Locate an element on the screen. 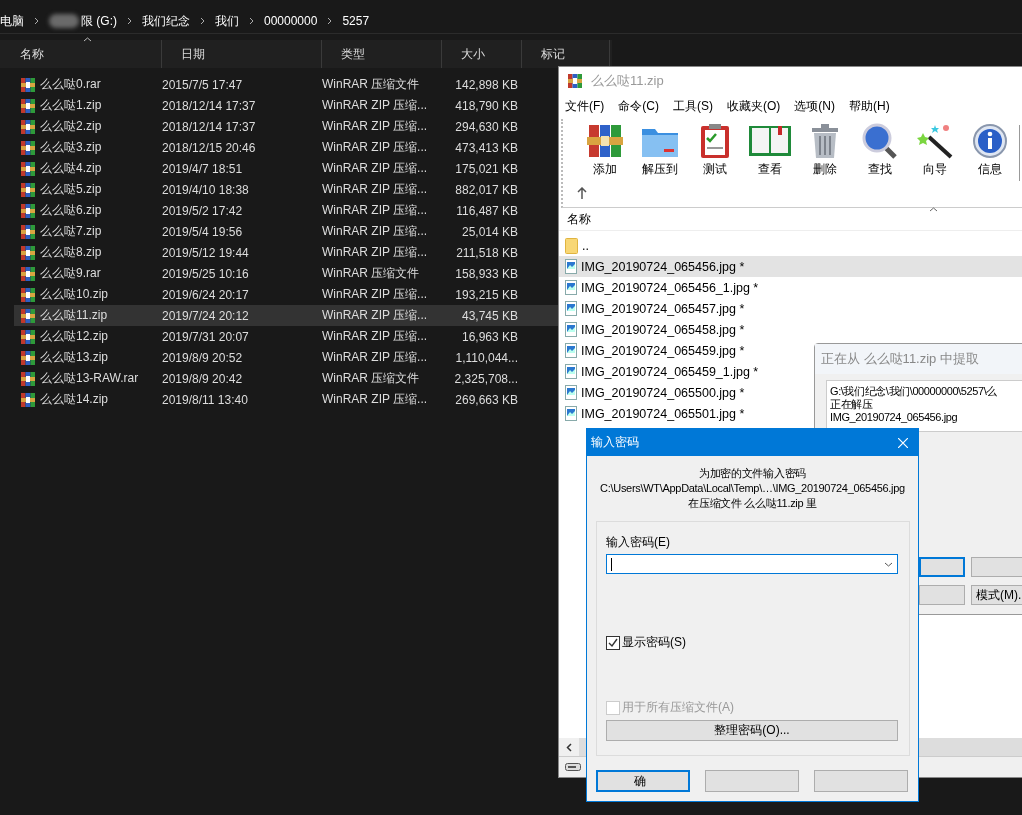 Image resolution: width=1022 pixels, height=815 pixels. ok-button: 确 is located at coordinates (643, 781).